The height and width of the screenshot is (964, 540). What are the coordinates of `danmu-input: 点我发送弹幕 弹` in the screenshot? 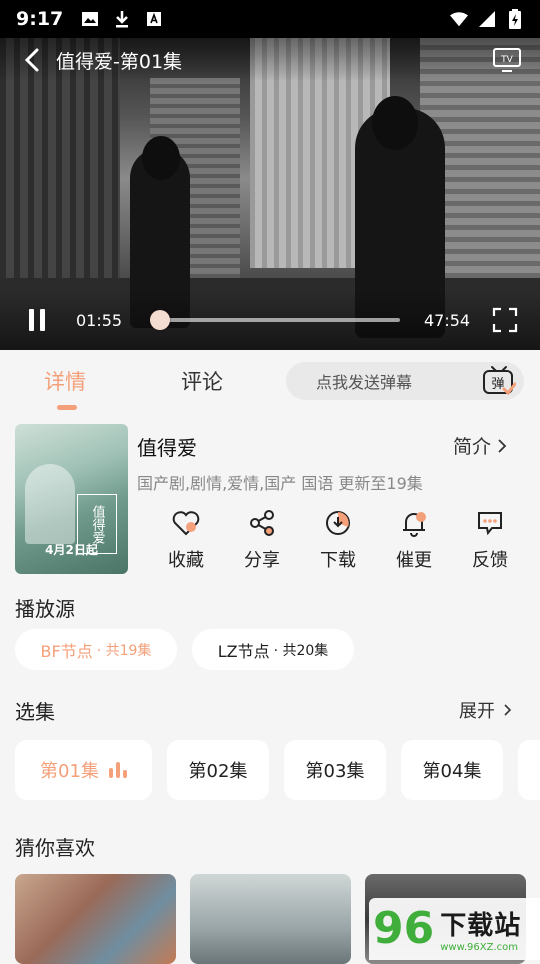 It's located at (405, 381).